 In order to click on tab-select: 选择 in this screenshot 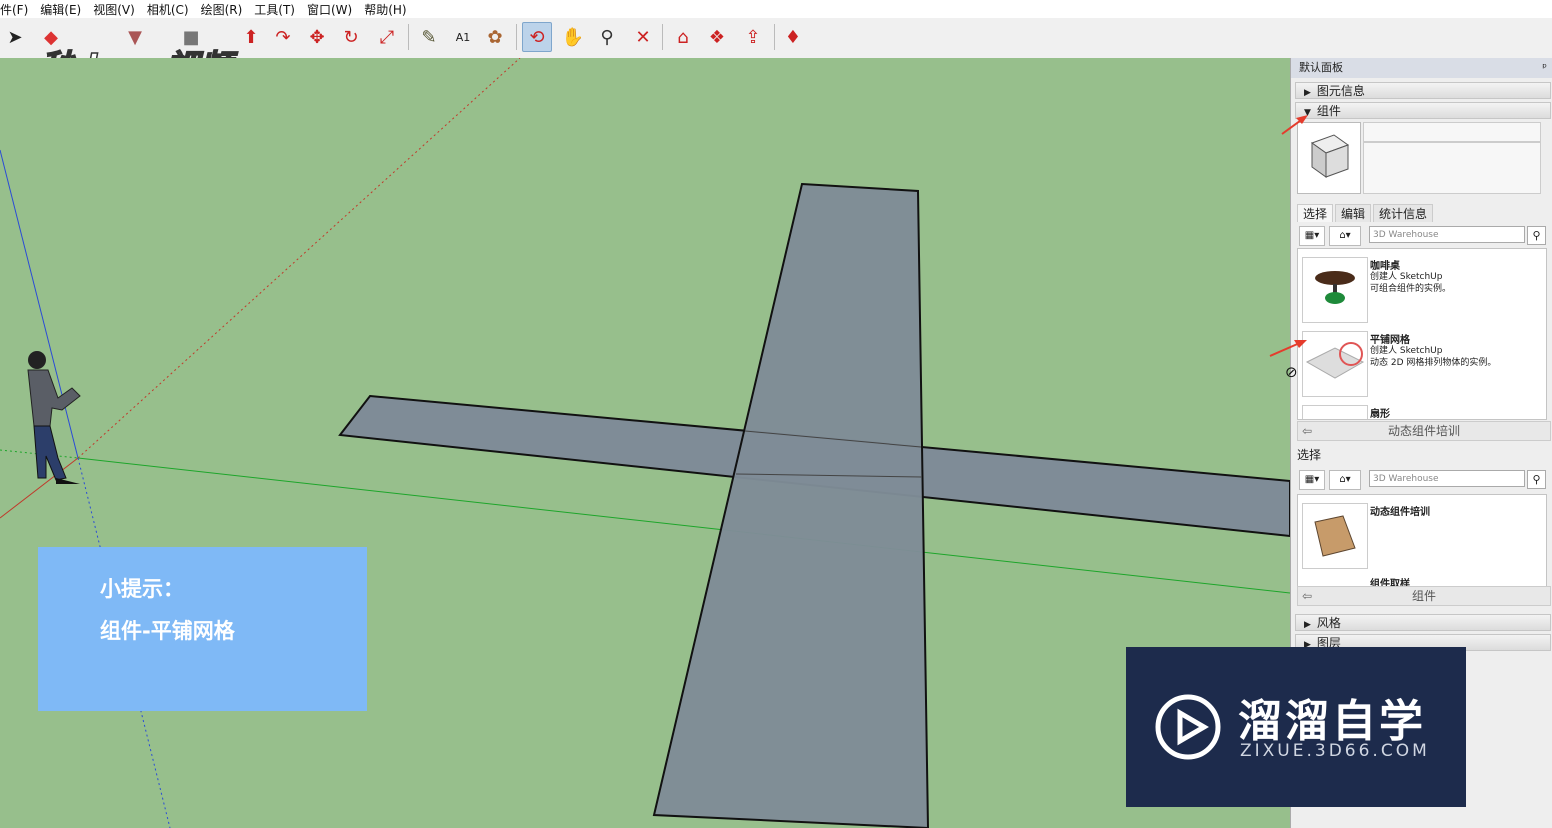, I will do `click(1315, 213)`.